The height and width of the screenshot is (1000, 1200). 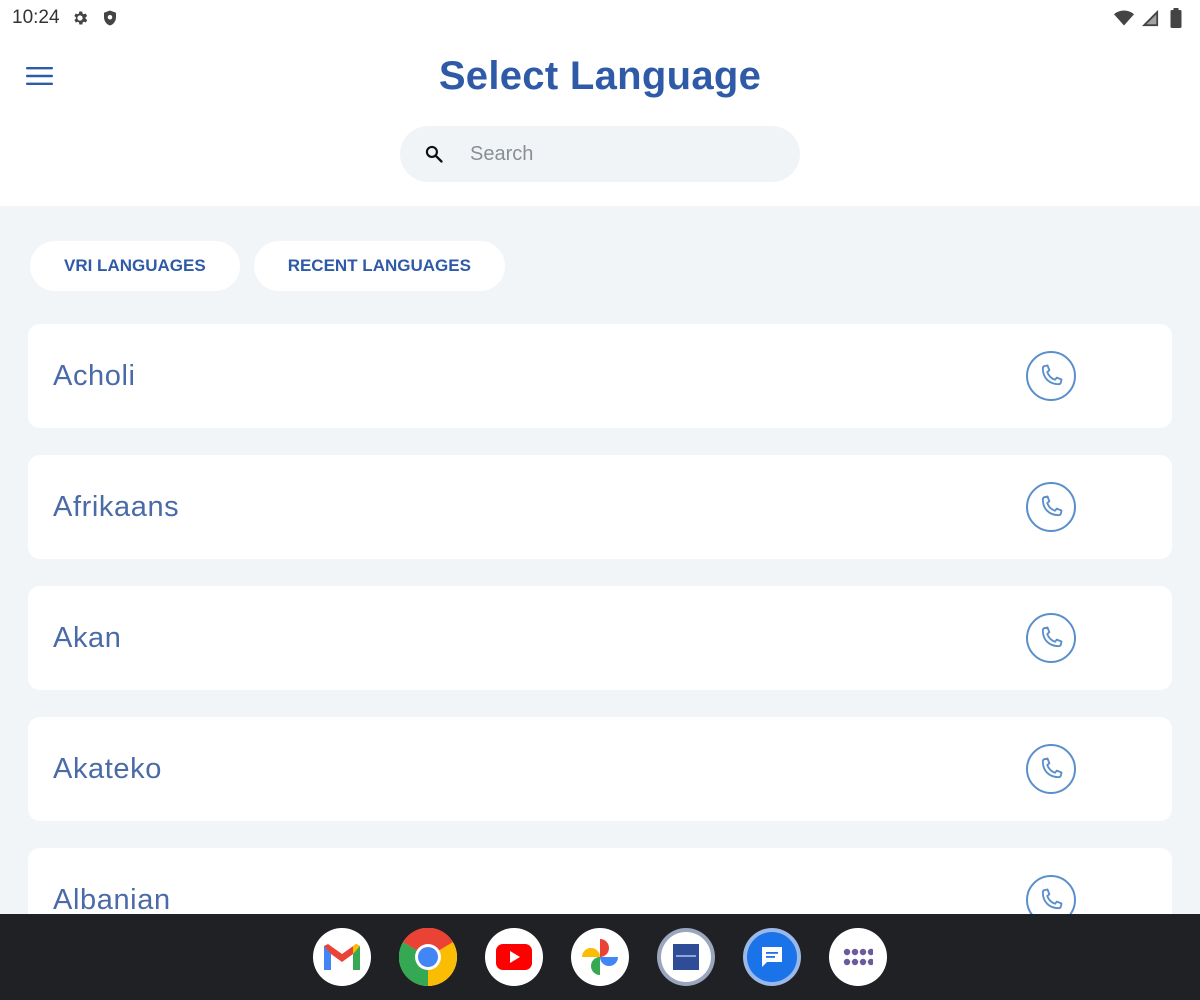 I want to click on interpreter-app, so click(x=686, y=957).